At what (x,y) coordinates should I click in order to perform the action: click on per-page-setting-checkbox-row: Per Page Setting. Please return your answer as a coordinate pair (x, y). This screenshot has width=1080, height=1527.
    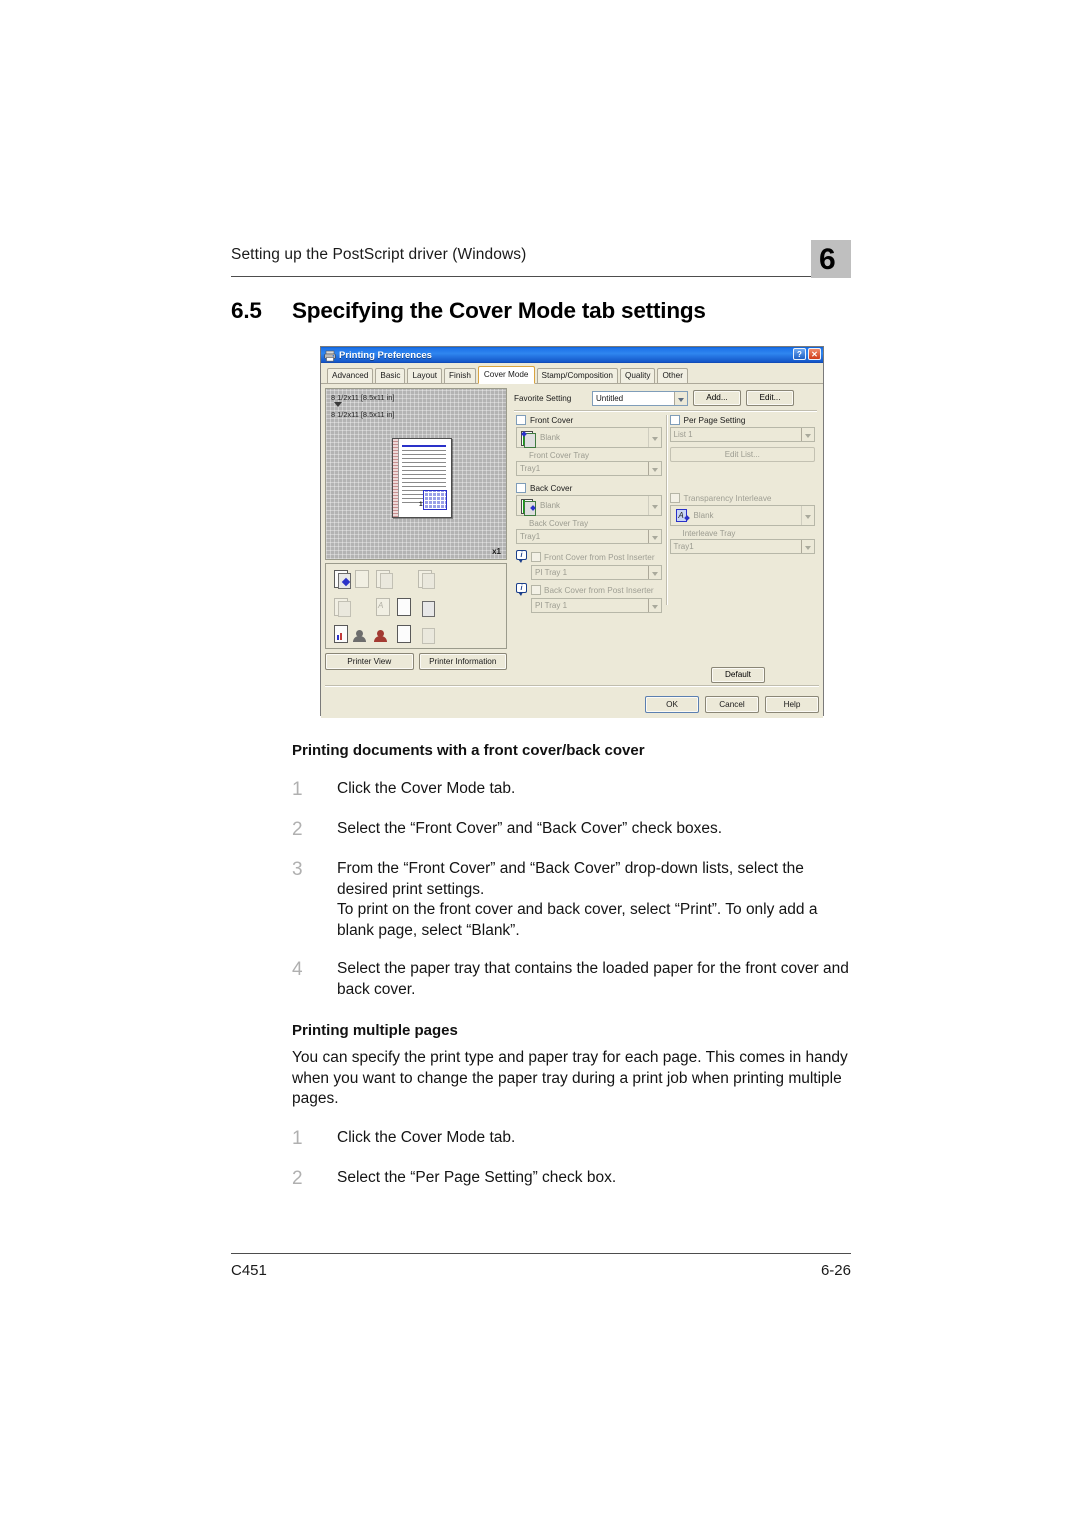
    Looking at the image, I should click on (742, 420).